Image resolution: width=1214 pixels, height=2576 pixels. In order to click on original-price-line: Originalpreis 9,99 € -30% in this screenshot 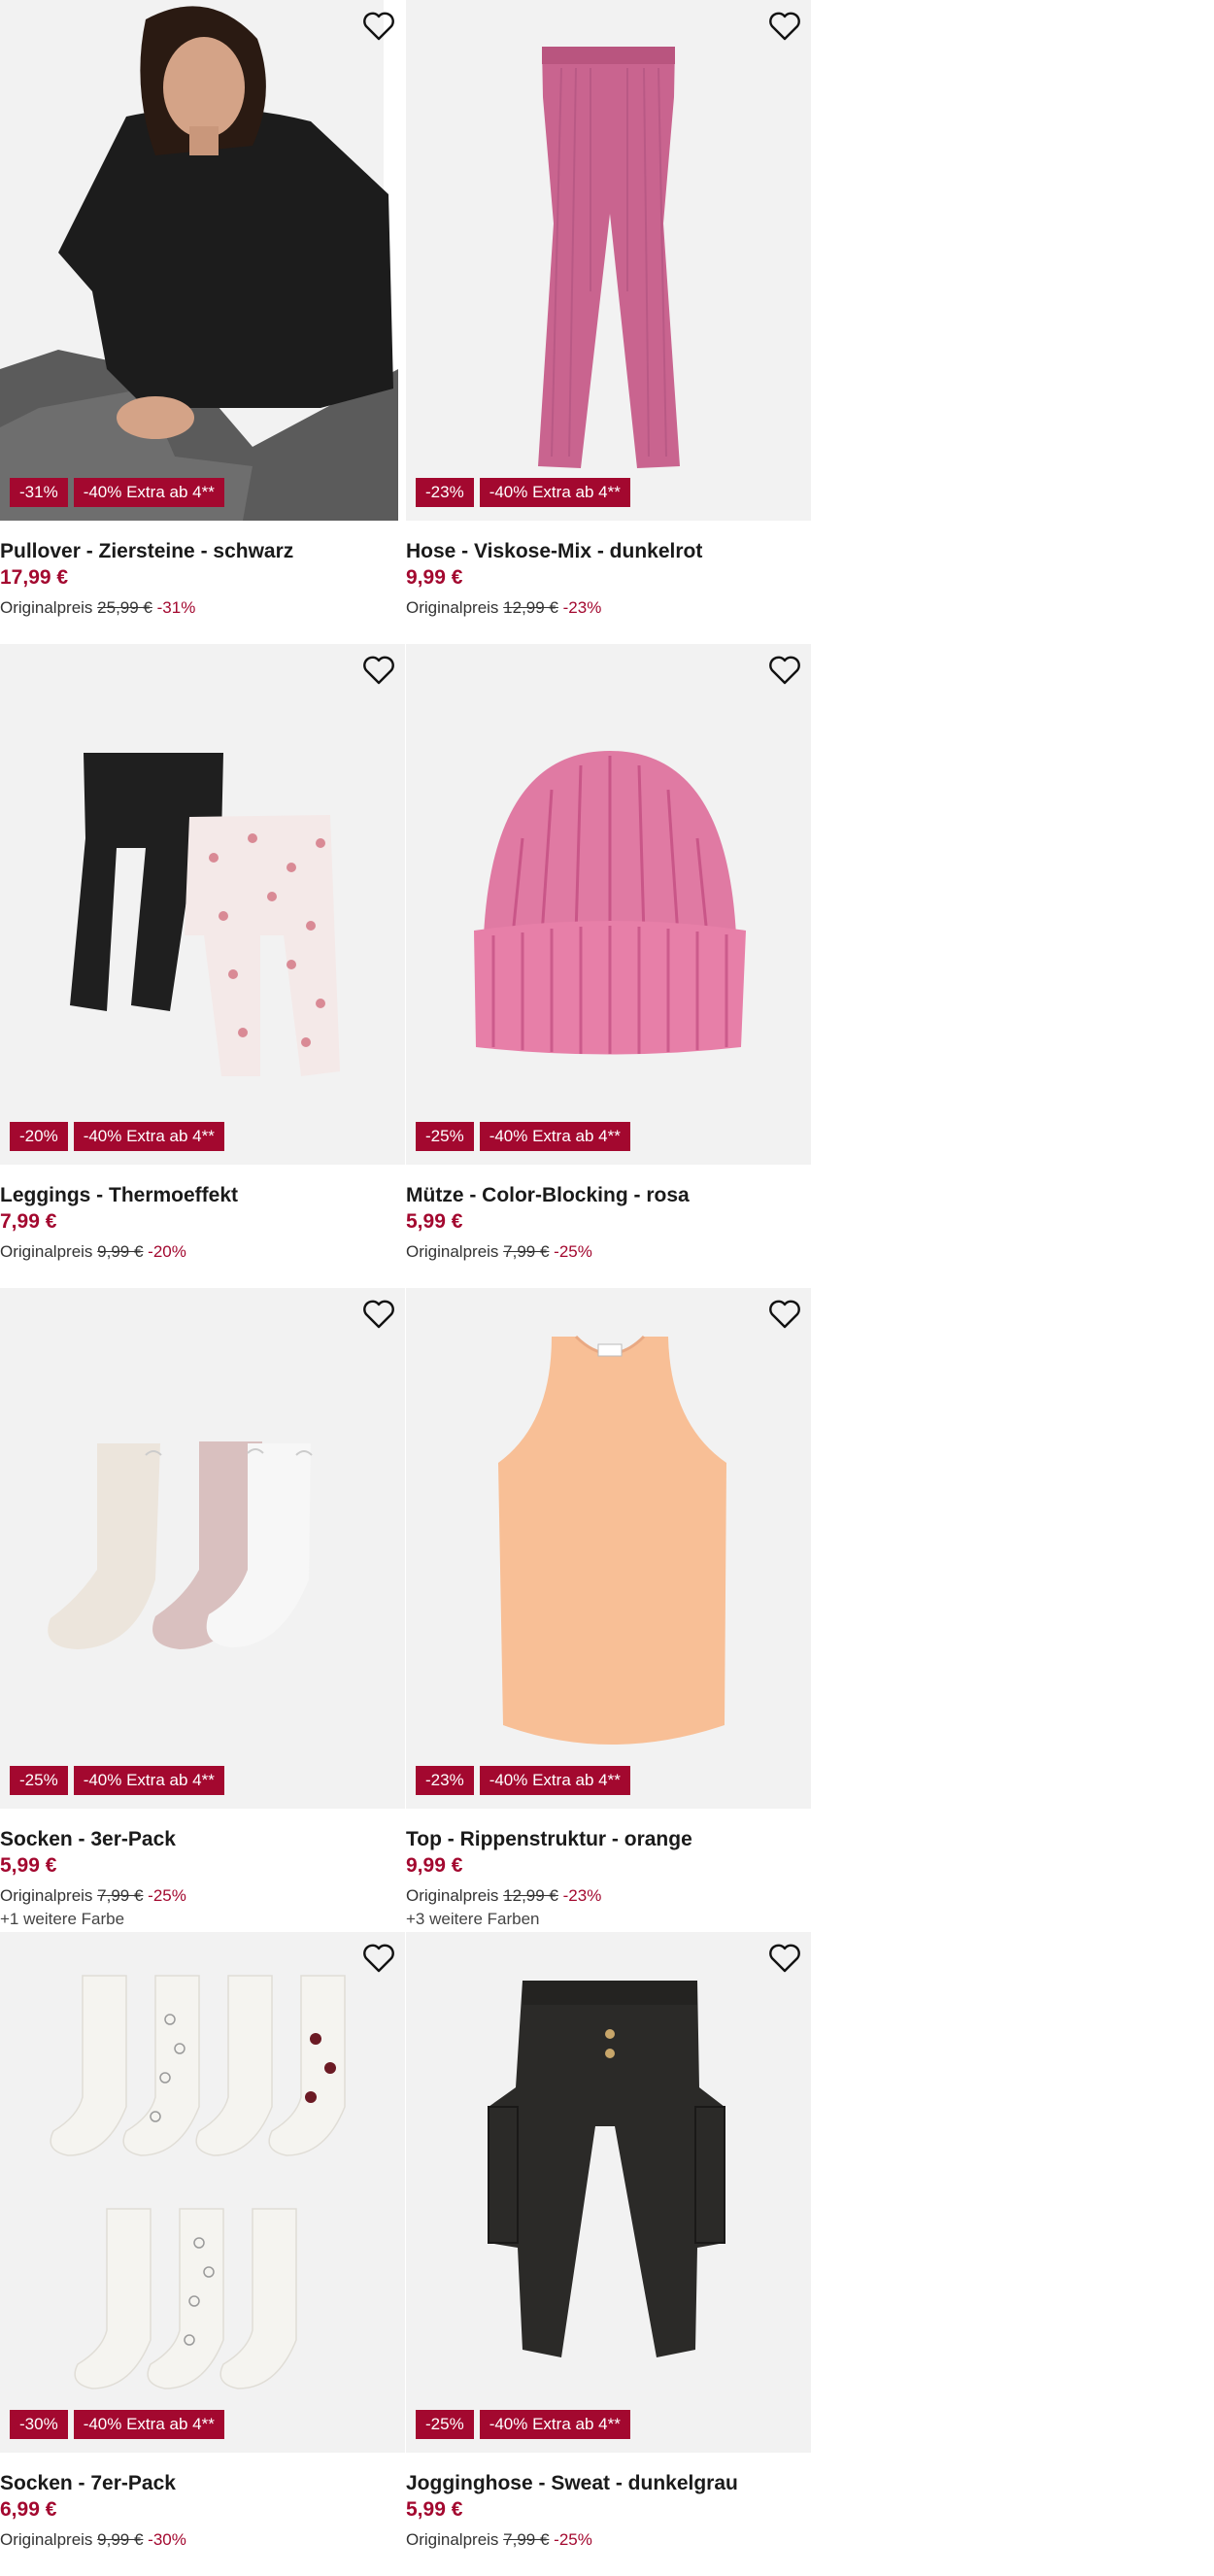, I will do `click(203, 2540)`.